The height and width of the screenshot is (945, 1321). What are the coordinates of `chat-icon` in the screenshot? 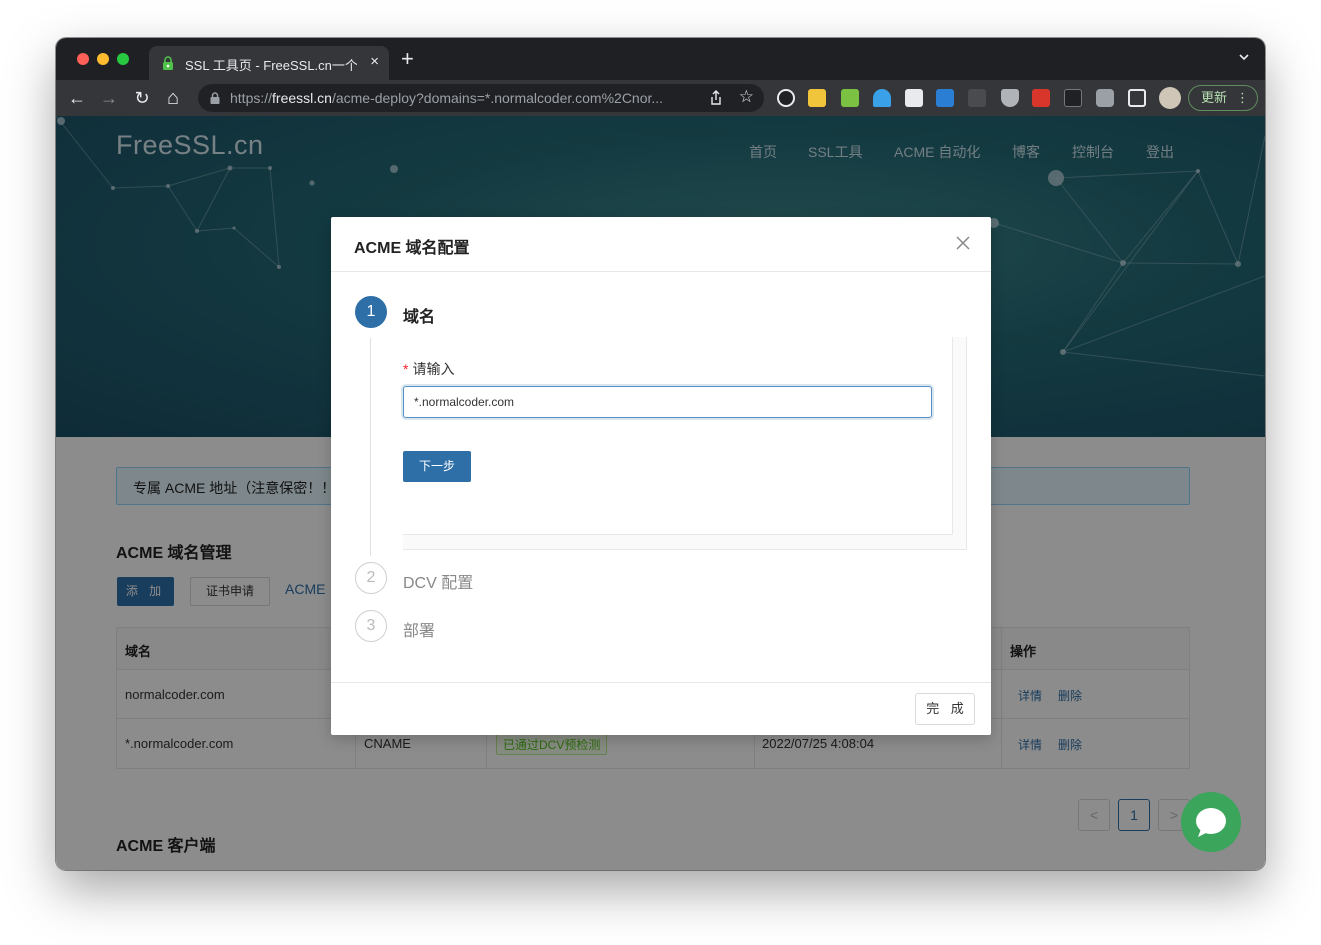 It's located at (1211, 822).